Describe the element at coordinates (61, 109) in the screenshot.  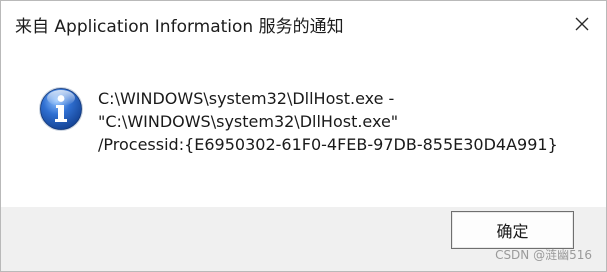
I see `info-icon` at that location.